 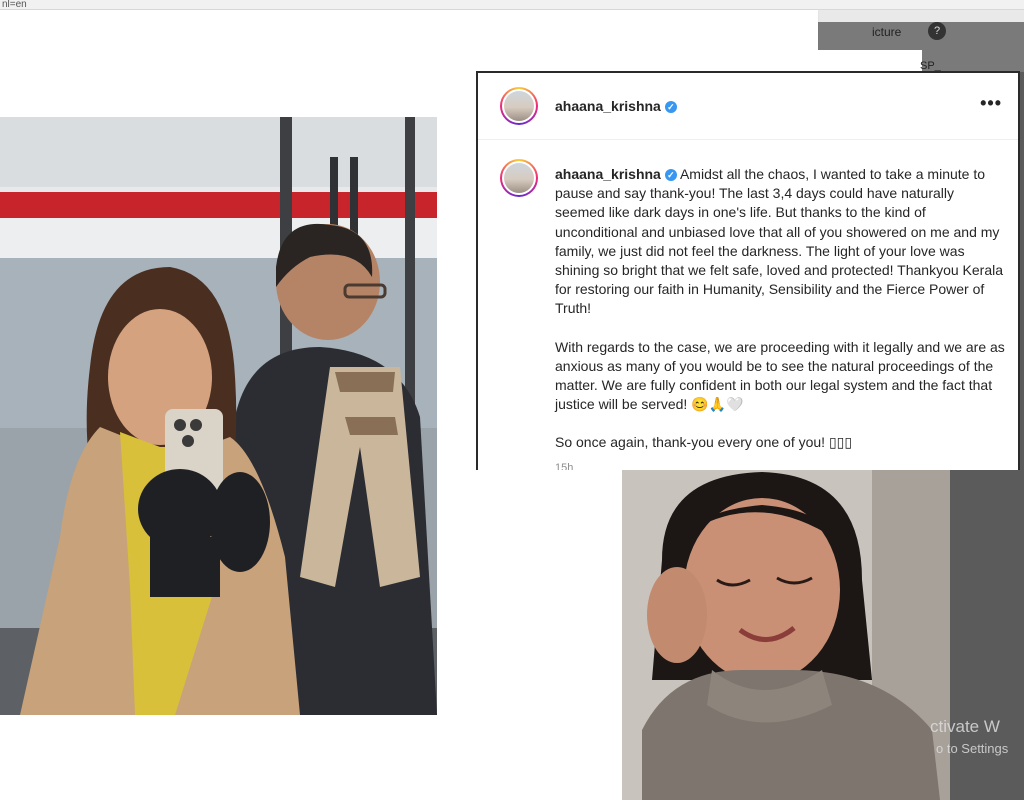 I want to click on portrait-illustration, so click(x=786, y=635).